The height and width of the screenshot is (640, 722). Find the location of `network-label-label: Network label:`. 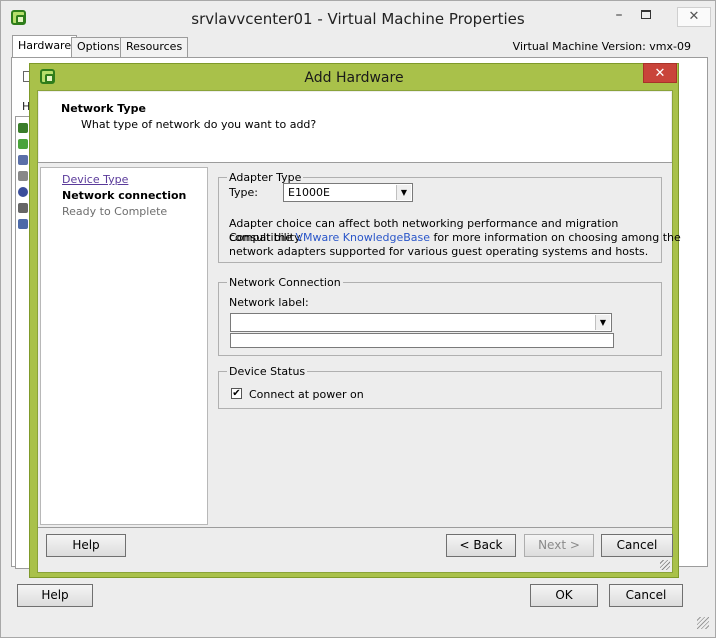

network-label-label: Network label: is located at coordinates (269, 302).